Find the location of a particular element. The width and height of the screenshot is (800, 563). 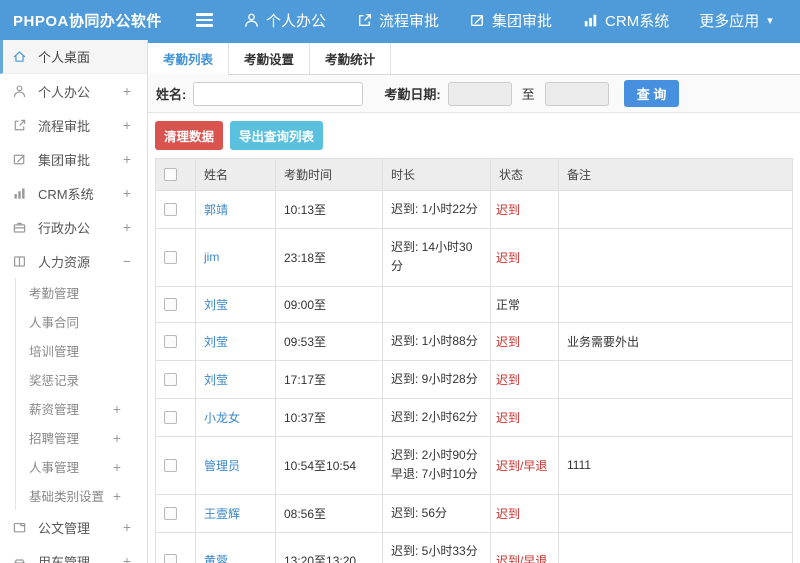

tab-attendance-settings: 考勤设置 is located at coordinates (270, 58).